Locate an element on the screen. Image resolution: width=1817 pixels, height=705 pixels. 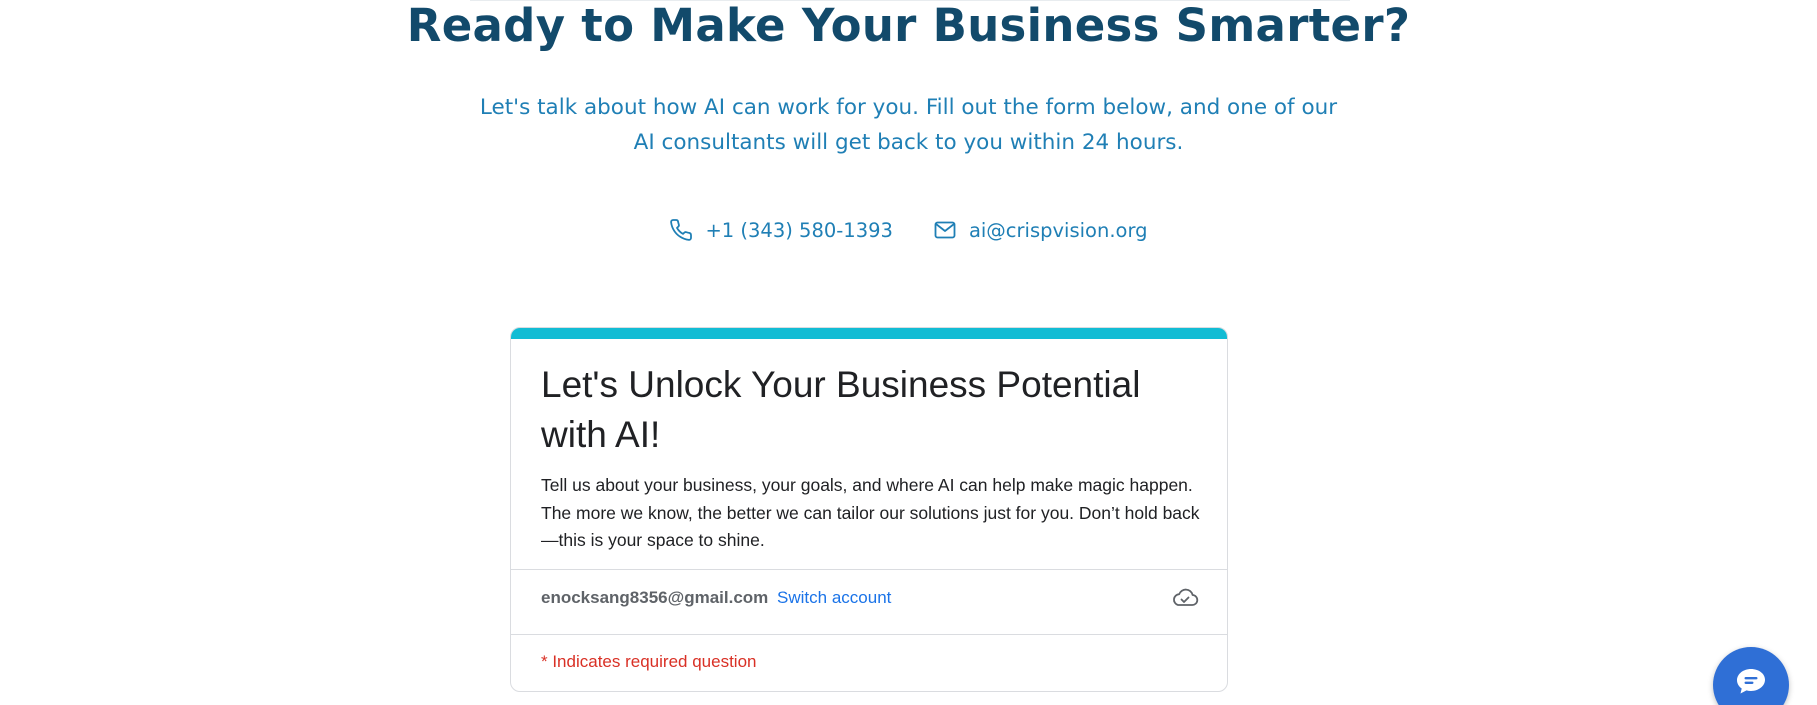
mail-icon is located at coordinates (945, 230).